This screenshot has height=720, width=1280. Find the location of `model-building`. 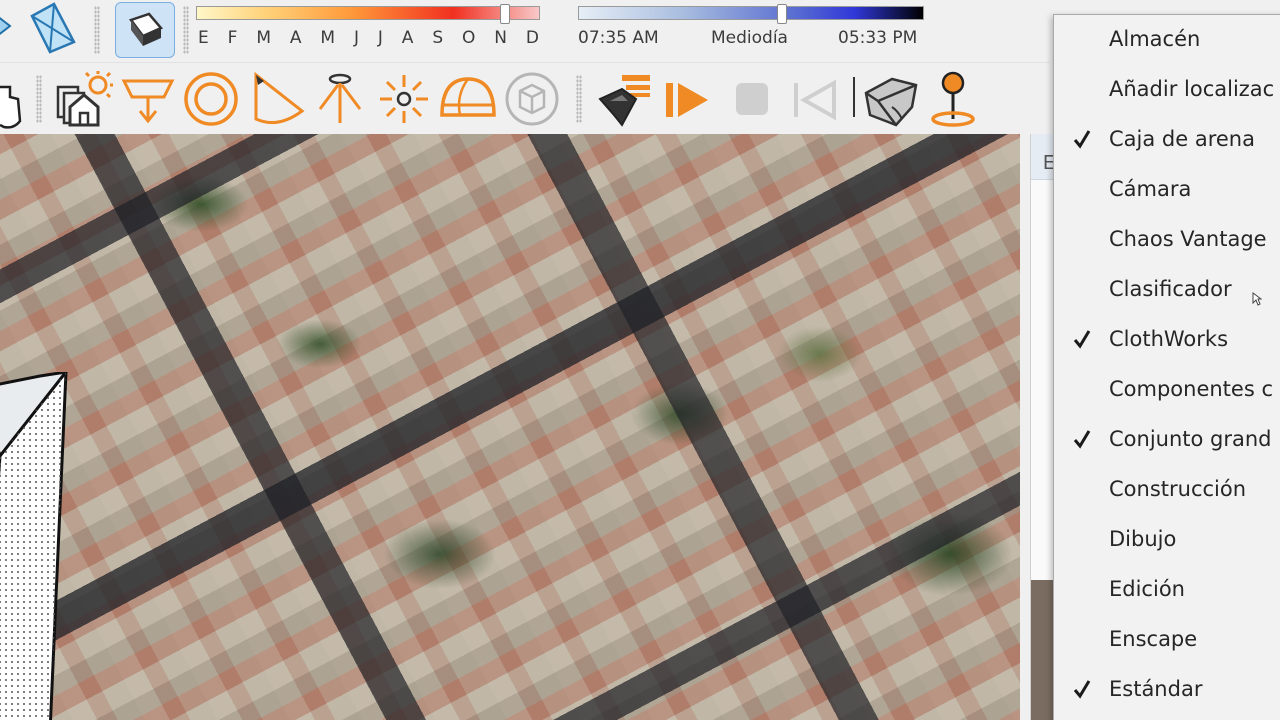

model-building is located at coordinates (35, 546).